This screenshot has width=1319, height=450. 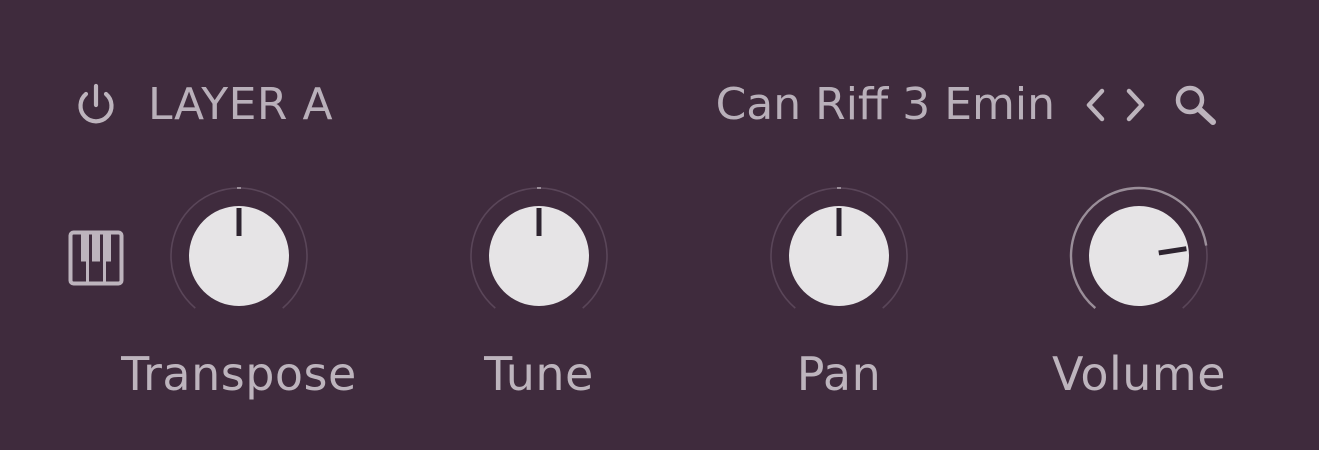 I want to click on next-preset-button, so click(x=1136, y=105).